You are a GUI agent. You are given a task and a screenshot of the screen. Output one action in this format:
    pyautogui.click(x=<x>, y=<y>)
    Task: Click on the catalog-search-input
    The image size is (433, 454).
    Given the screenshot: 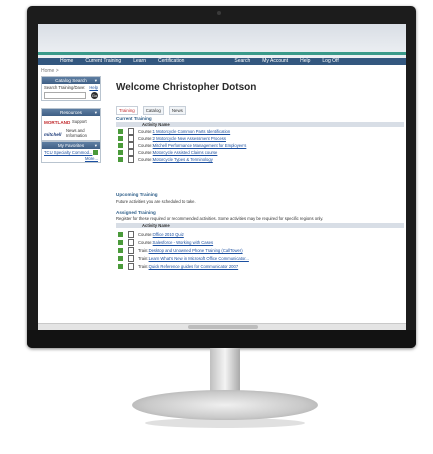 What is the action you would take?
    pyautogui.click(x=65, y=95)
    